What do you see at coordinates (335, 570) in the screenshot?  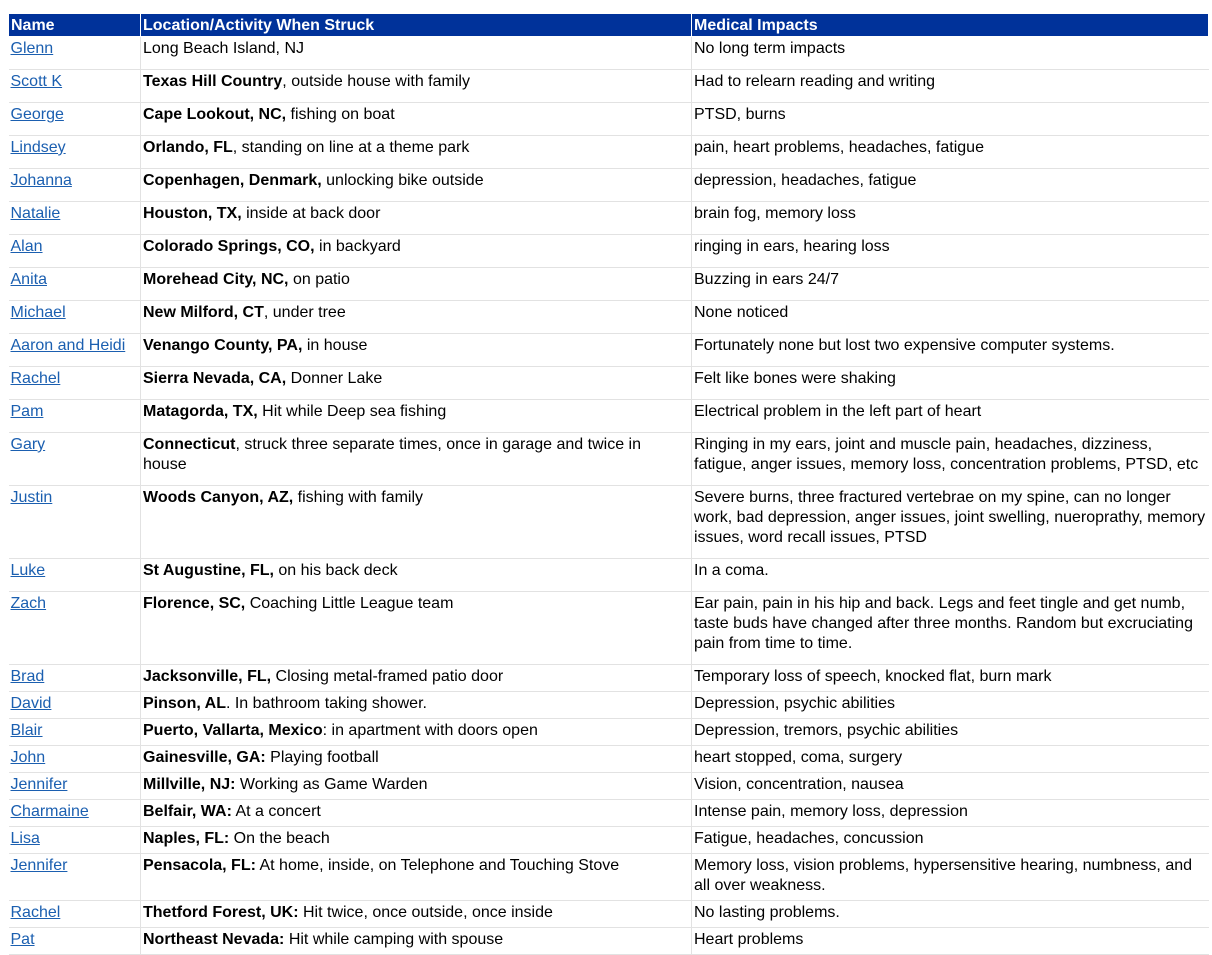 I see `location-activity: on his back deck` at bounding box center [335, 570].